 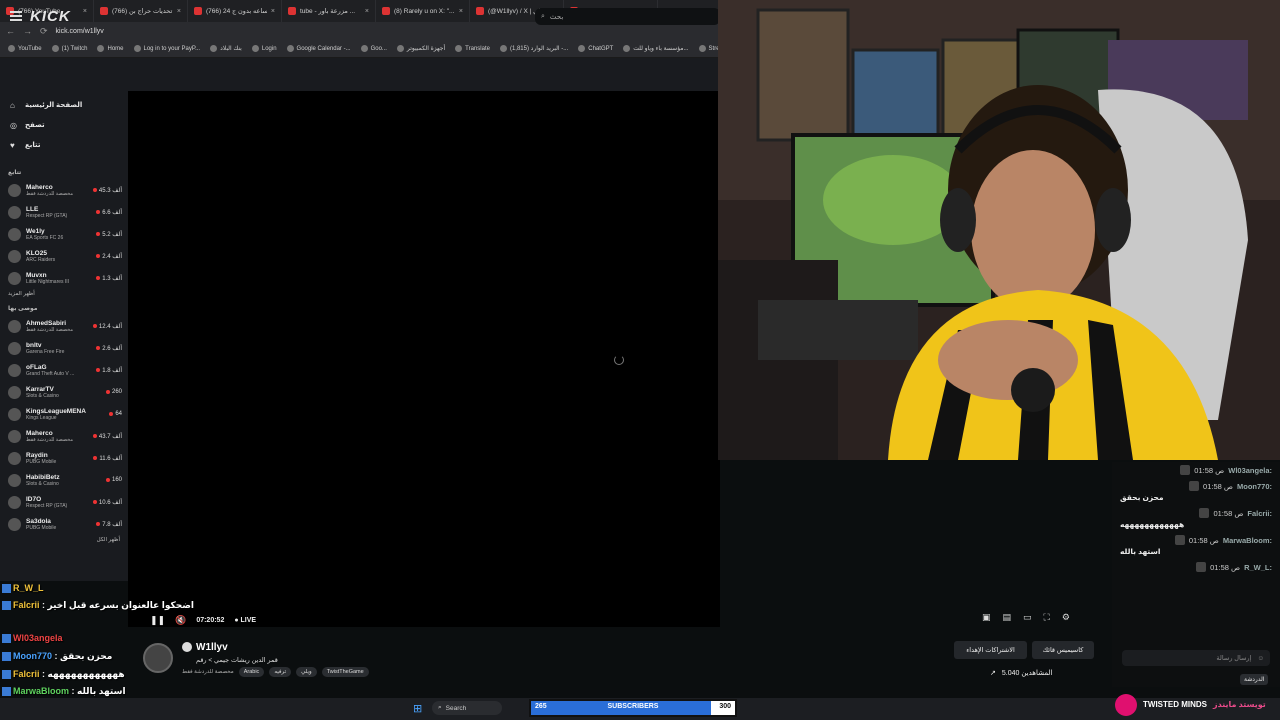 I want to click on channel-item: Muvxn Little Nightmares III 1.3 ألف, so click(x=64, y=278).